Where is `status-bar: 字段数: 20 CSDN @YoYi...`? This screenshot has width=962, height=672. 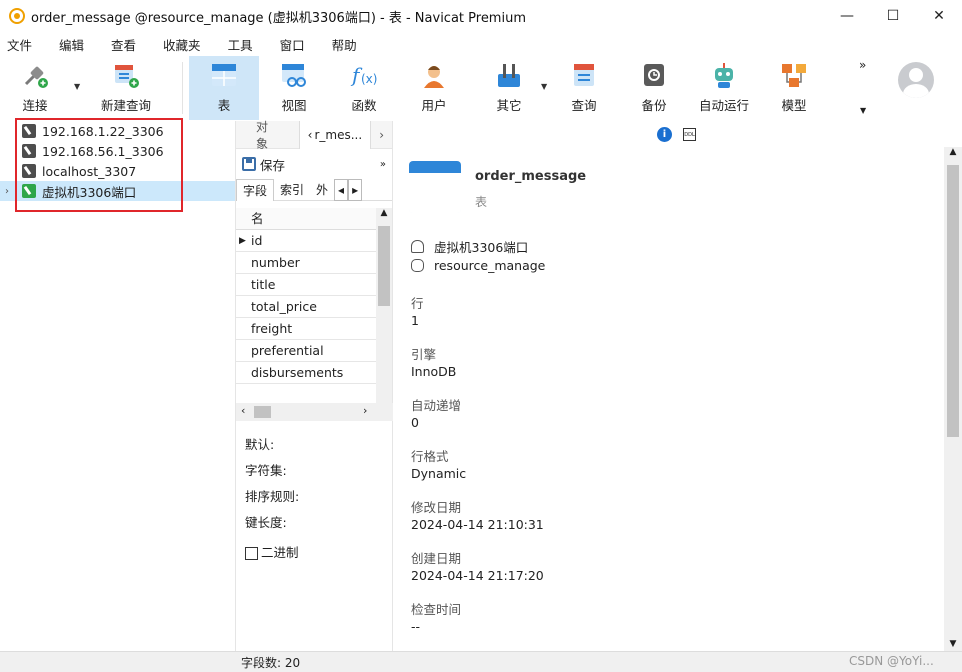 status-bar: 字段数: 20 CSDN @YoYi... is located at coordinates (481, 661).